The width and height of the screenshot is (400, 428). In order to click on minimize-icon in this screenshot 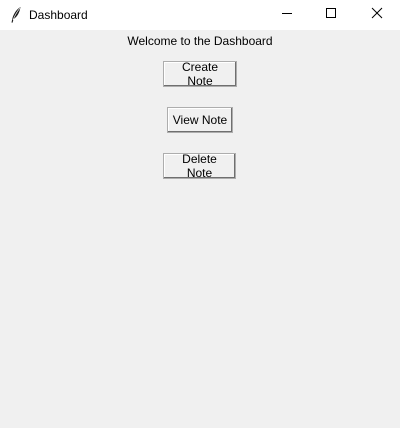, I will do `click(287, 15)`.